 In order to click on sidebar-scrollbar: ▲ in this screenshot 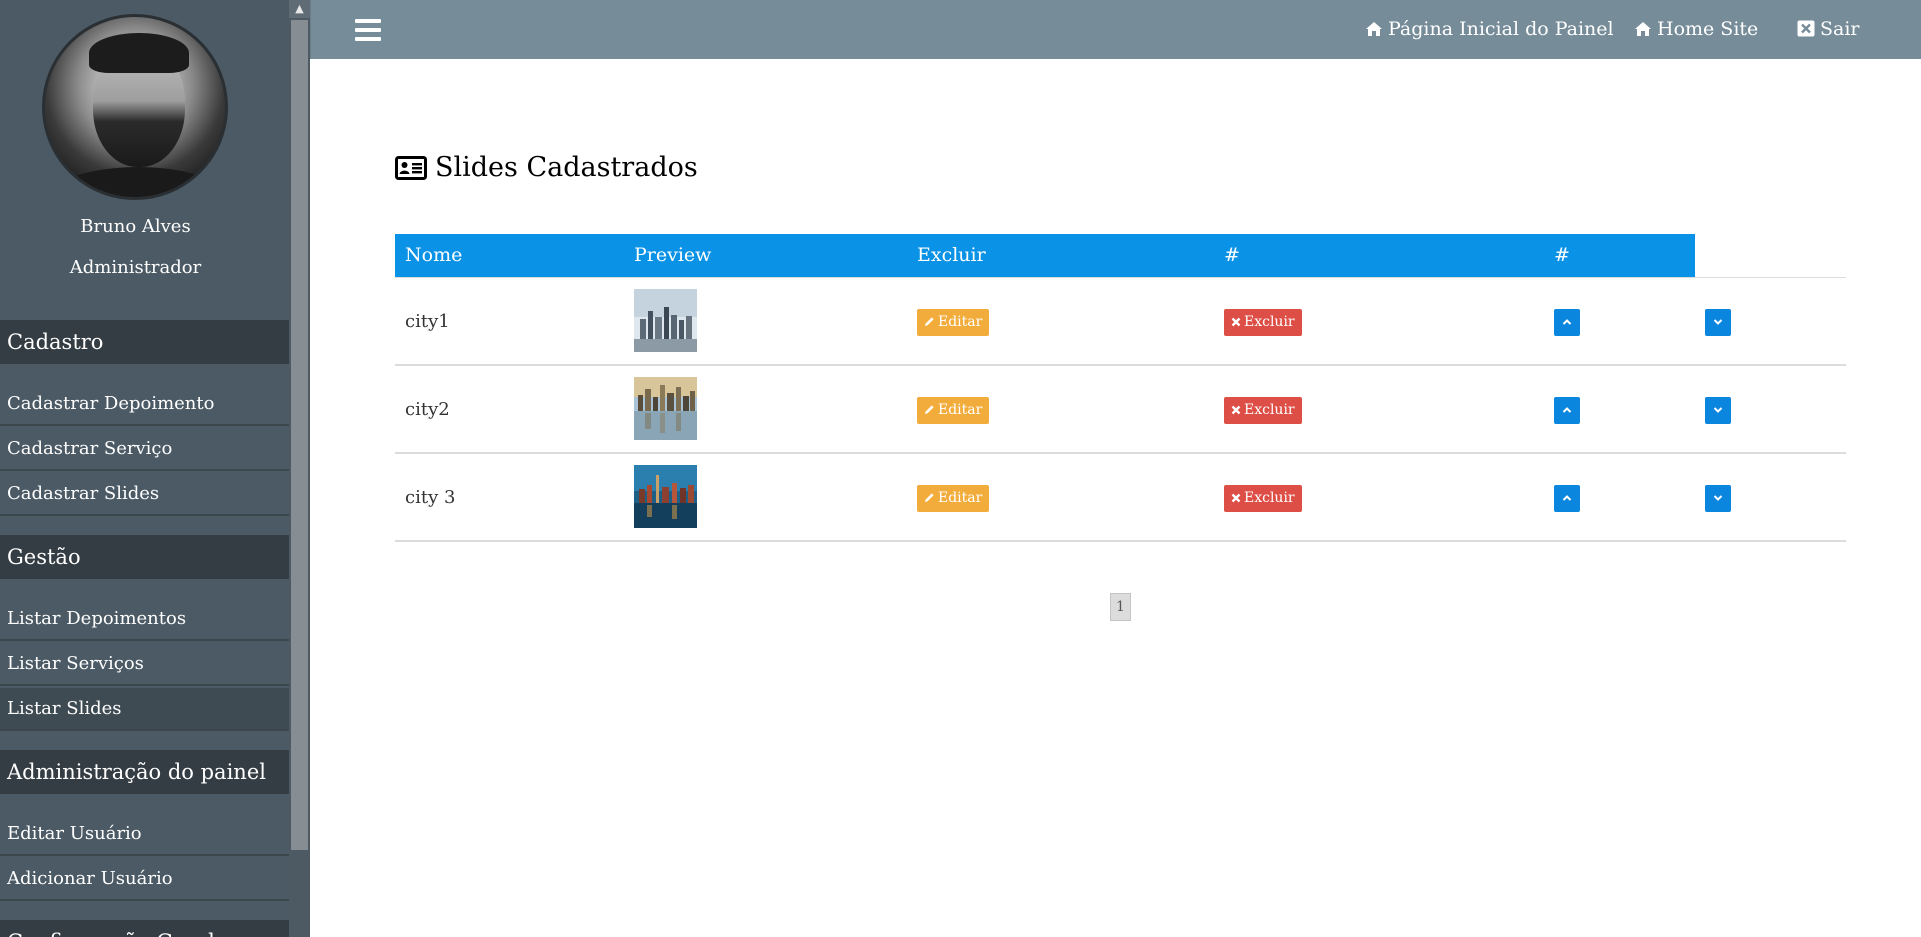, I will do `click(299, 468)`.